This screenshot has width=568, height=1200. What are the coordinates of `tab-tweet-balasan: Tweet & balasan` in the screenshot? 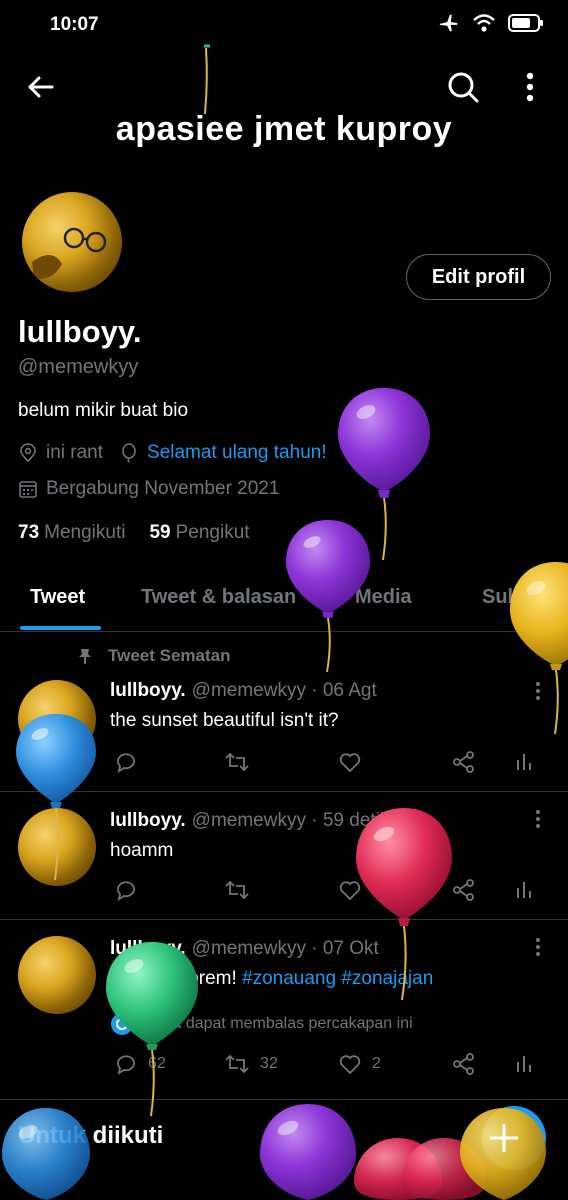 It's located at (218, 597).